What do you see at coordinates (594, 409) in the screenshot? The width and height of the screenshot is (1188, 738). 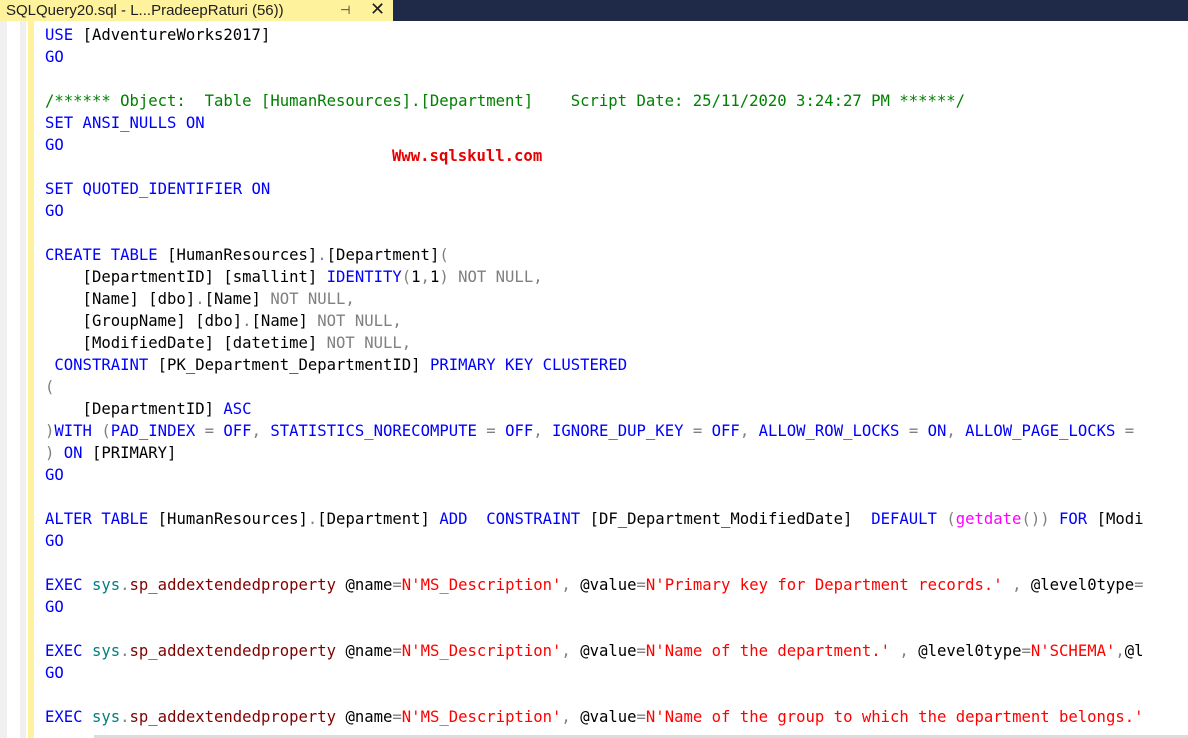 I see `code-line: [DepartmentID] ASC` at bounding box center [594, 409].